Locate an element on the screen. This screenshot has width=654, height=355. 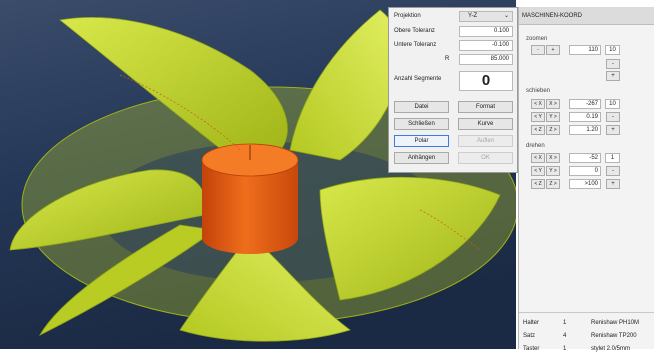
panel-title: MASCHINEN-KOORD is located at coordinates (586, 16).